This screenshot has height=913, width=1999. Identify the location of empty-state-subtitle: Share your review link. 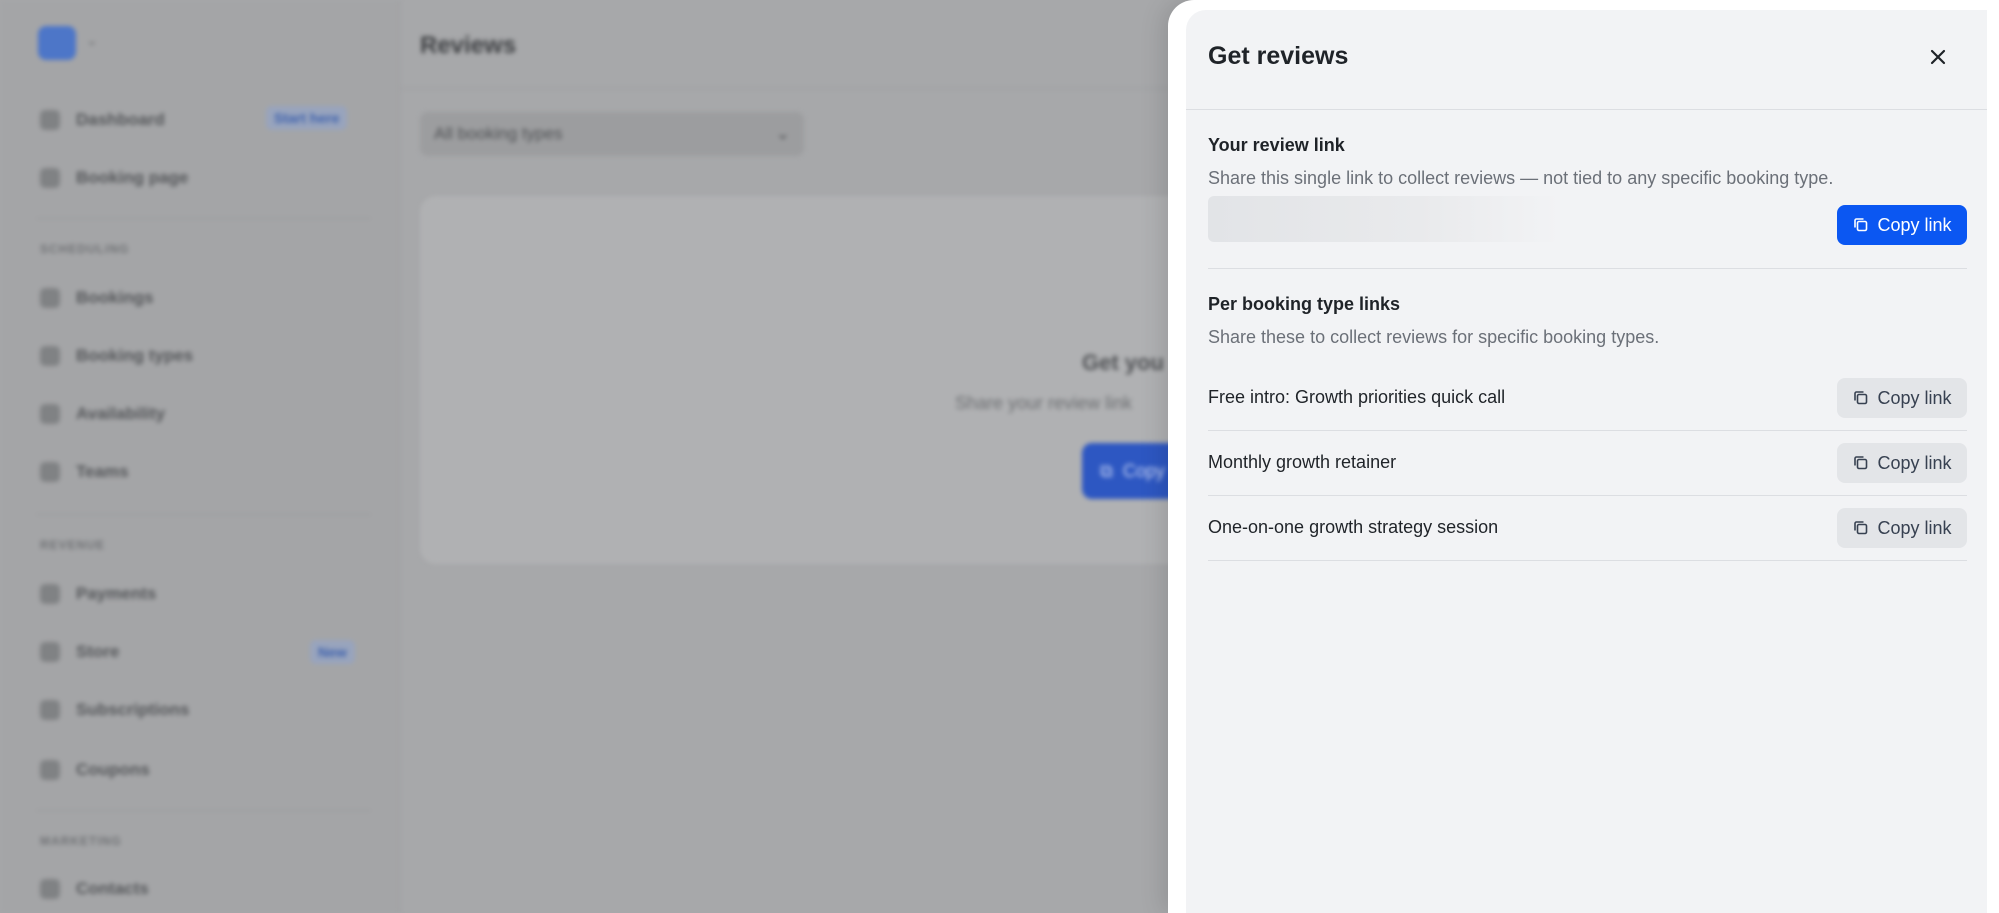
(1044, 403).